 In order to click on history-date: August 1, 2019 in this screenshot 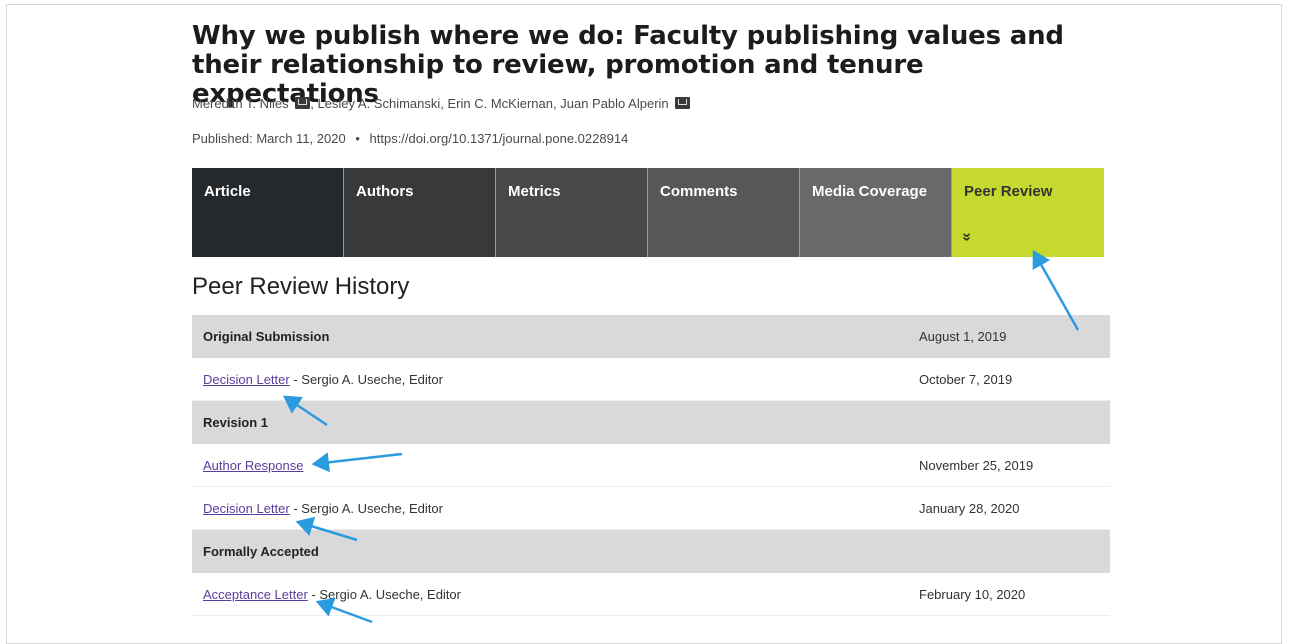, I will do `click(963, 336)`.